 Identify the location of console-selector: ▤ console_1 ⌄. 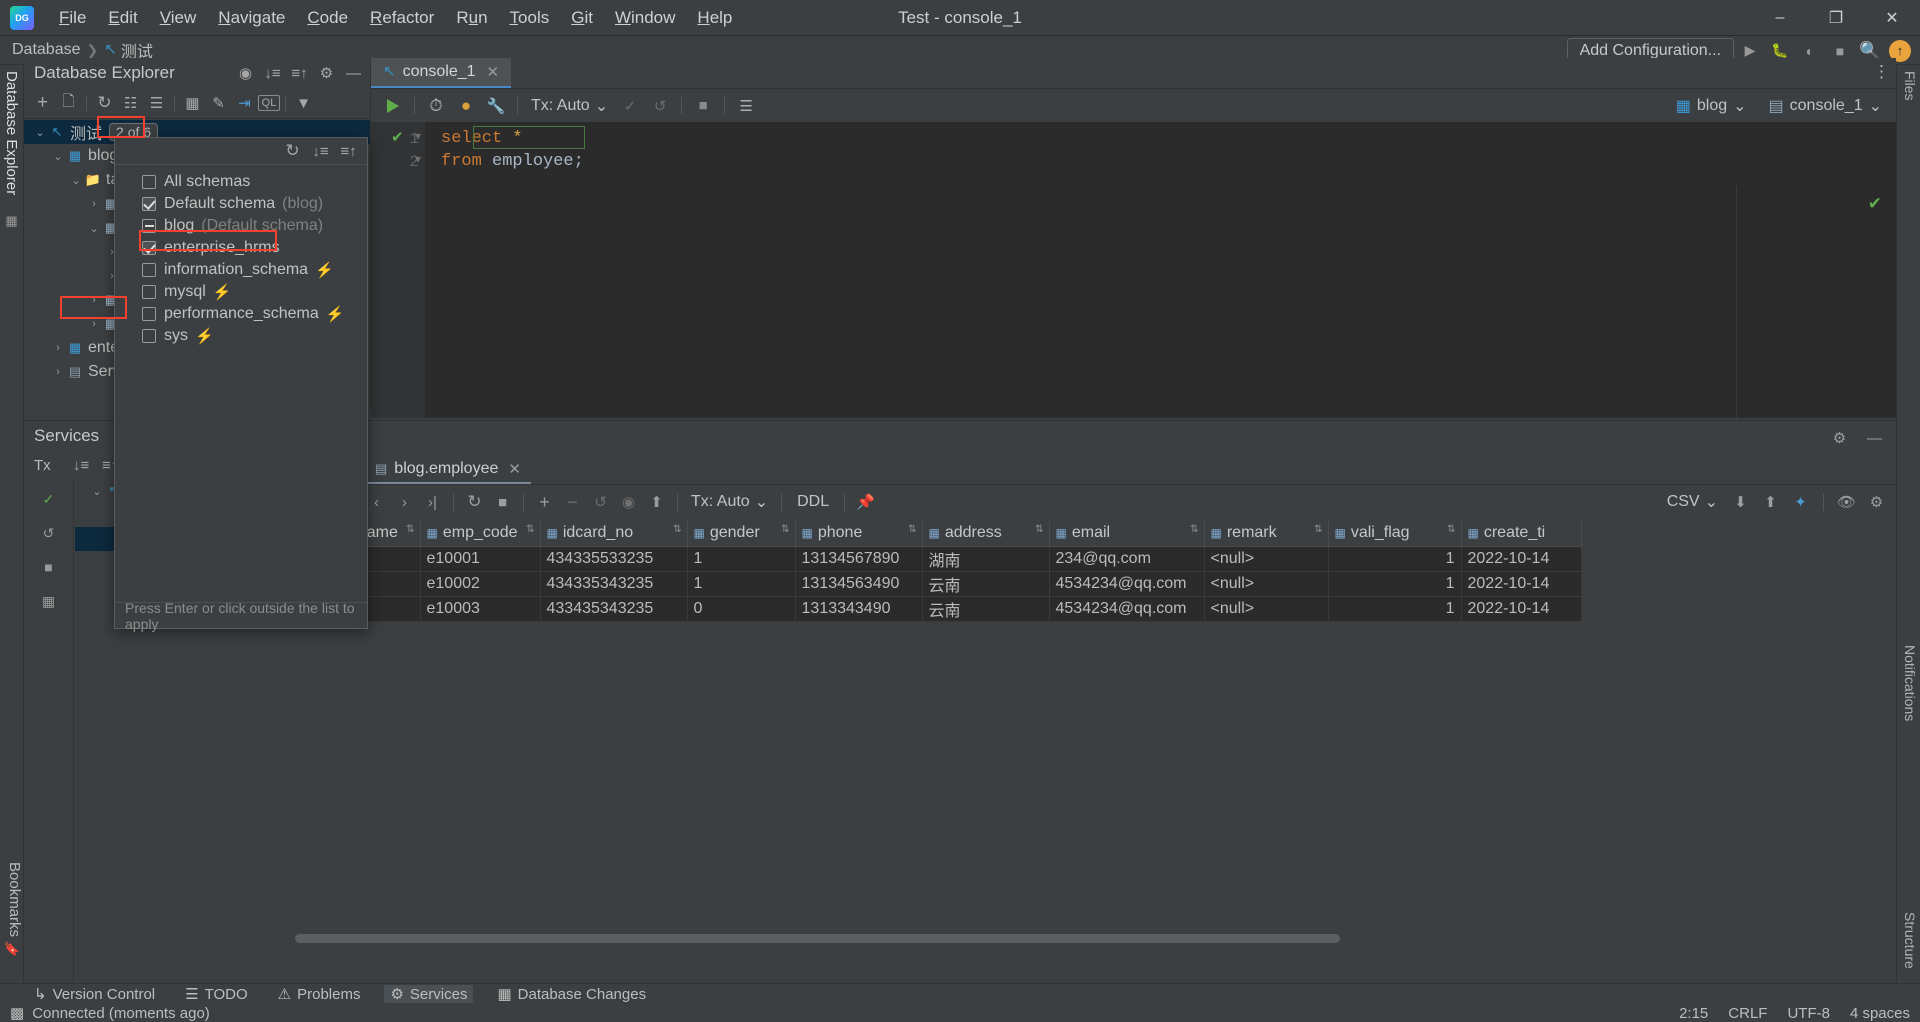
(1825, 106).